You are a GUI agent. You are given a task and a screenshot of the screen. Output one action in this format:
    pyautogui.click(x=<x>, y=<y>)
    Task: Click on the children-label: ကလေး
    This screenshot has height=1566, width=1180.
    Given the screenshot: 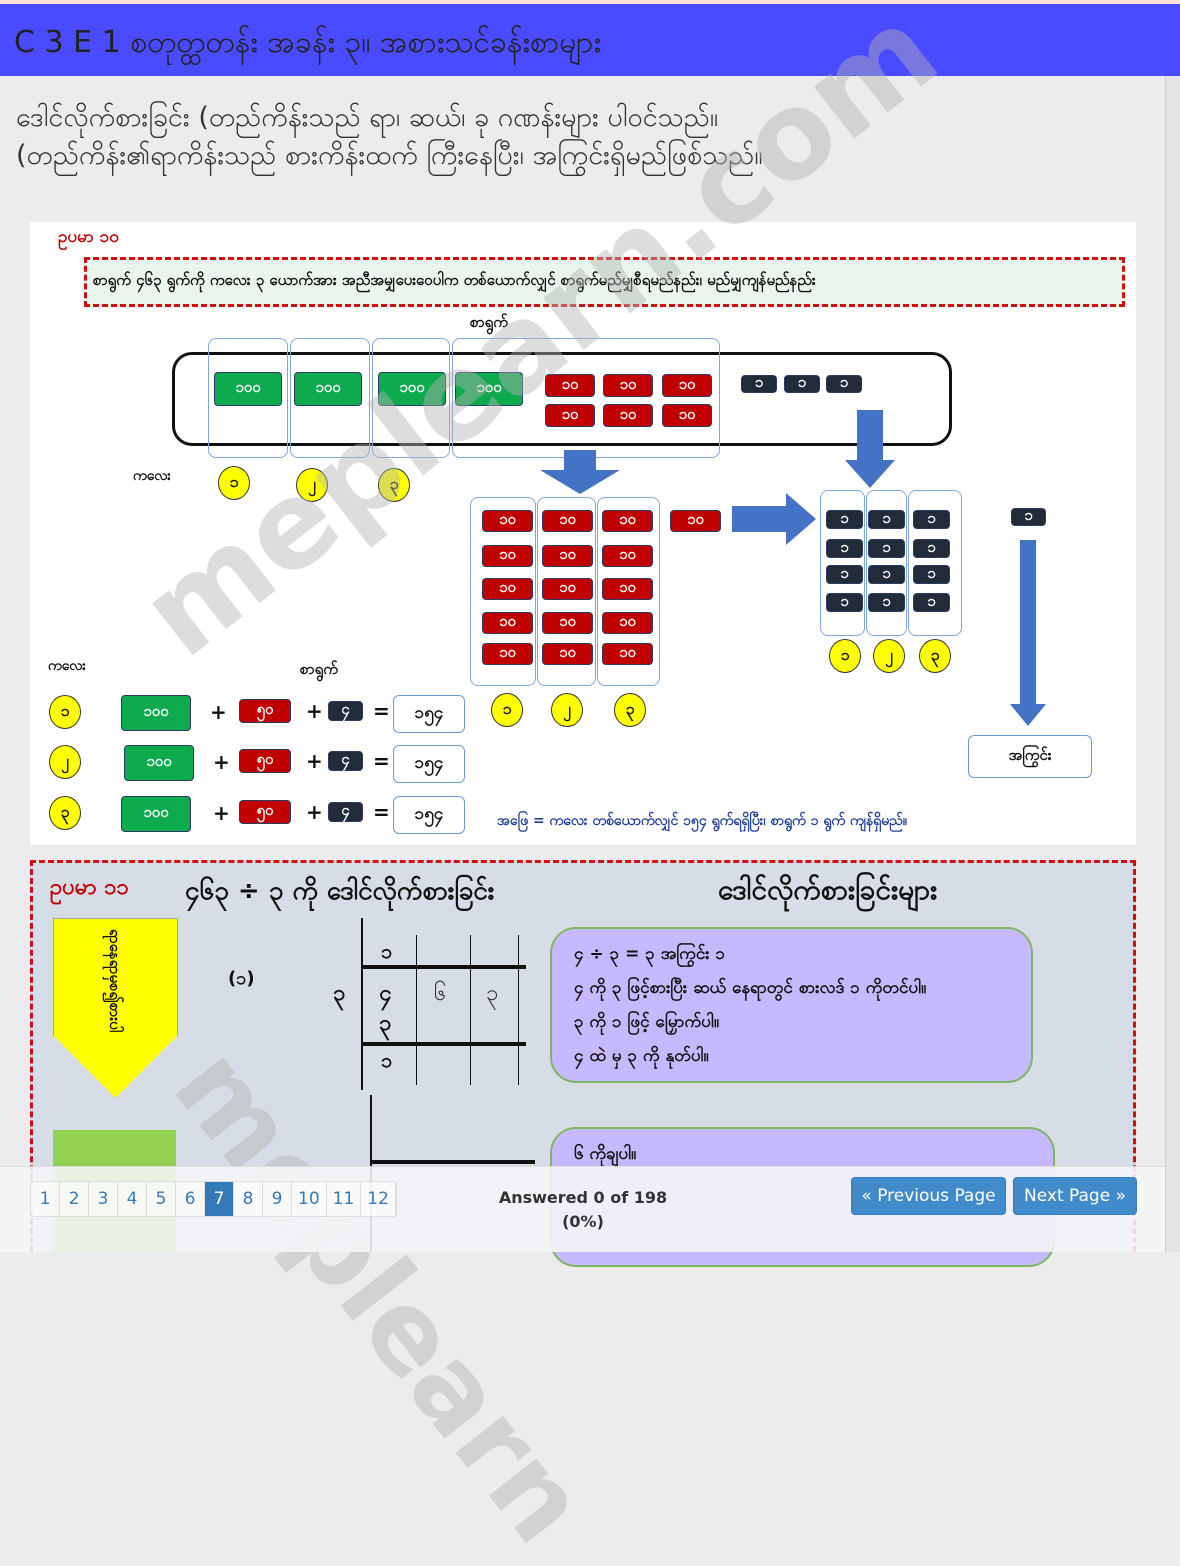 What is the action you would take?
    pyautogui.click(x=152, y=476)
    